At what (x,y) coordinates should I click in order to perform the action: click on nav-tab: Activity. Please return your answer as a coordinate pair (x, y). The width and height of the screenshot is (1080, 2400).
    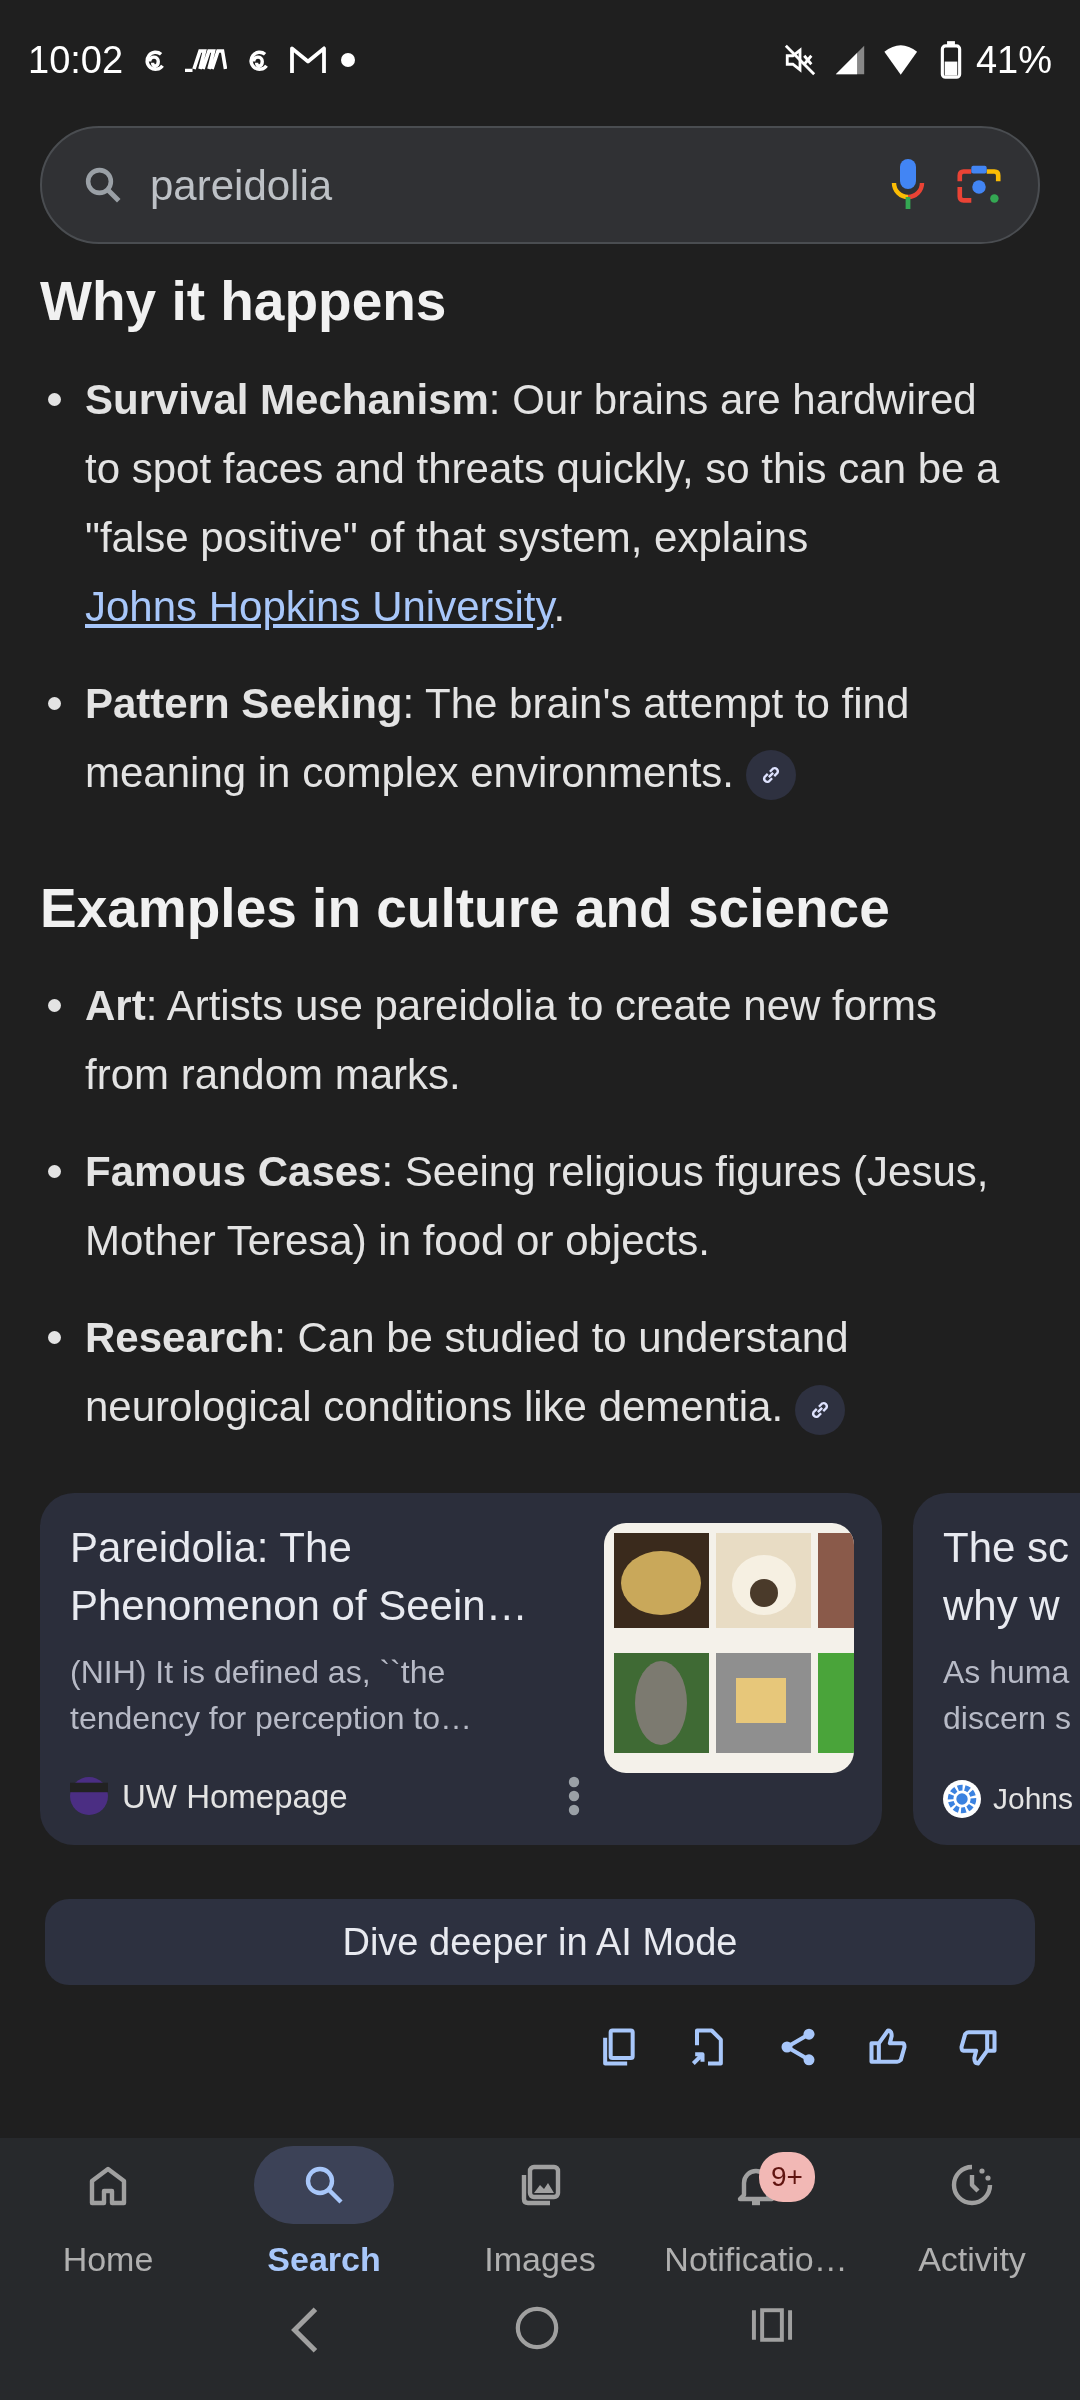
    Looking at the image, I should click on (972, 2215).